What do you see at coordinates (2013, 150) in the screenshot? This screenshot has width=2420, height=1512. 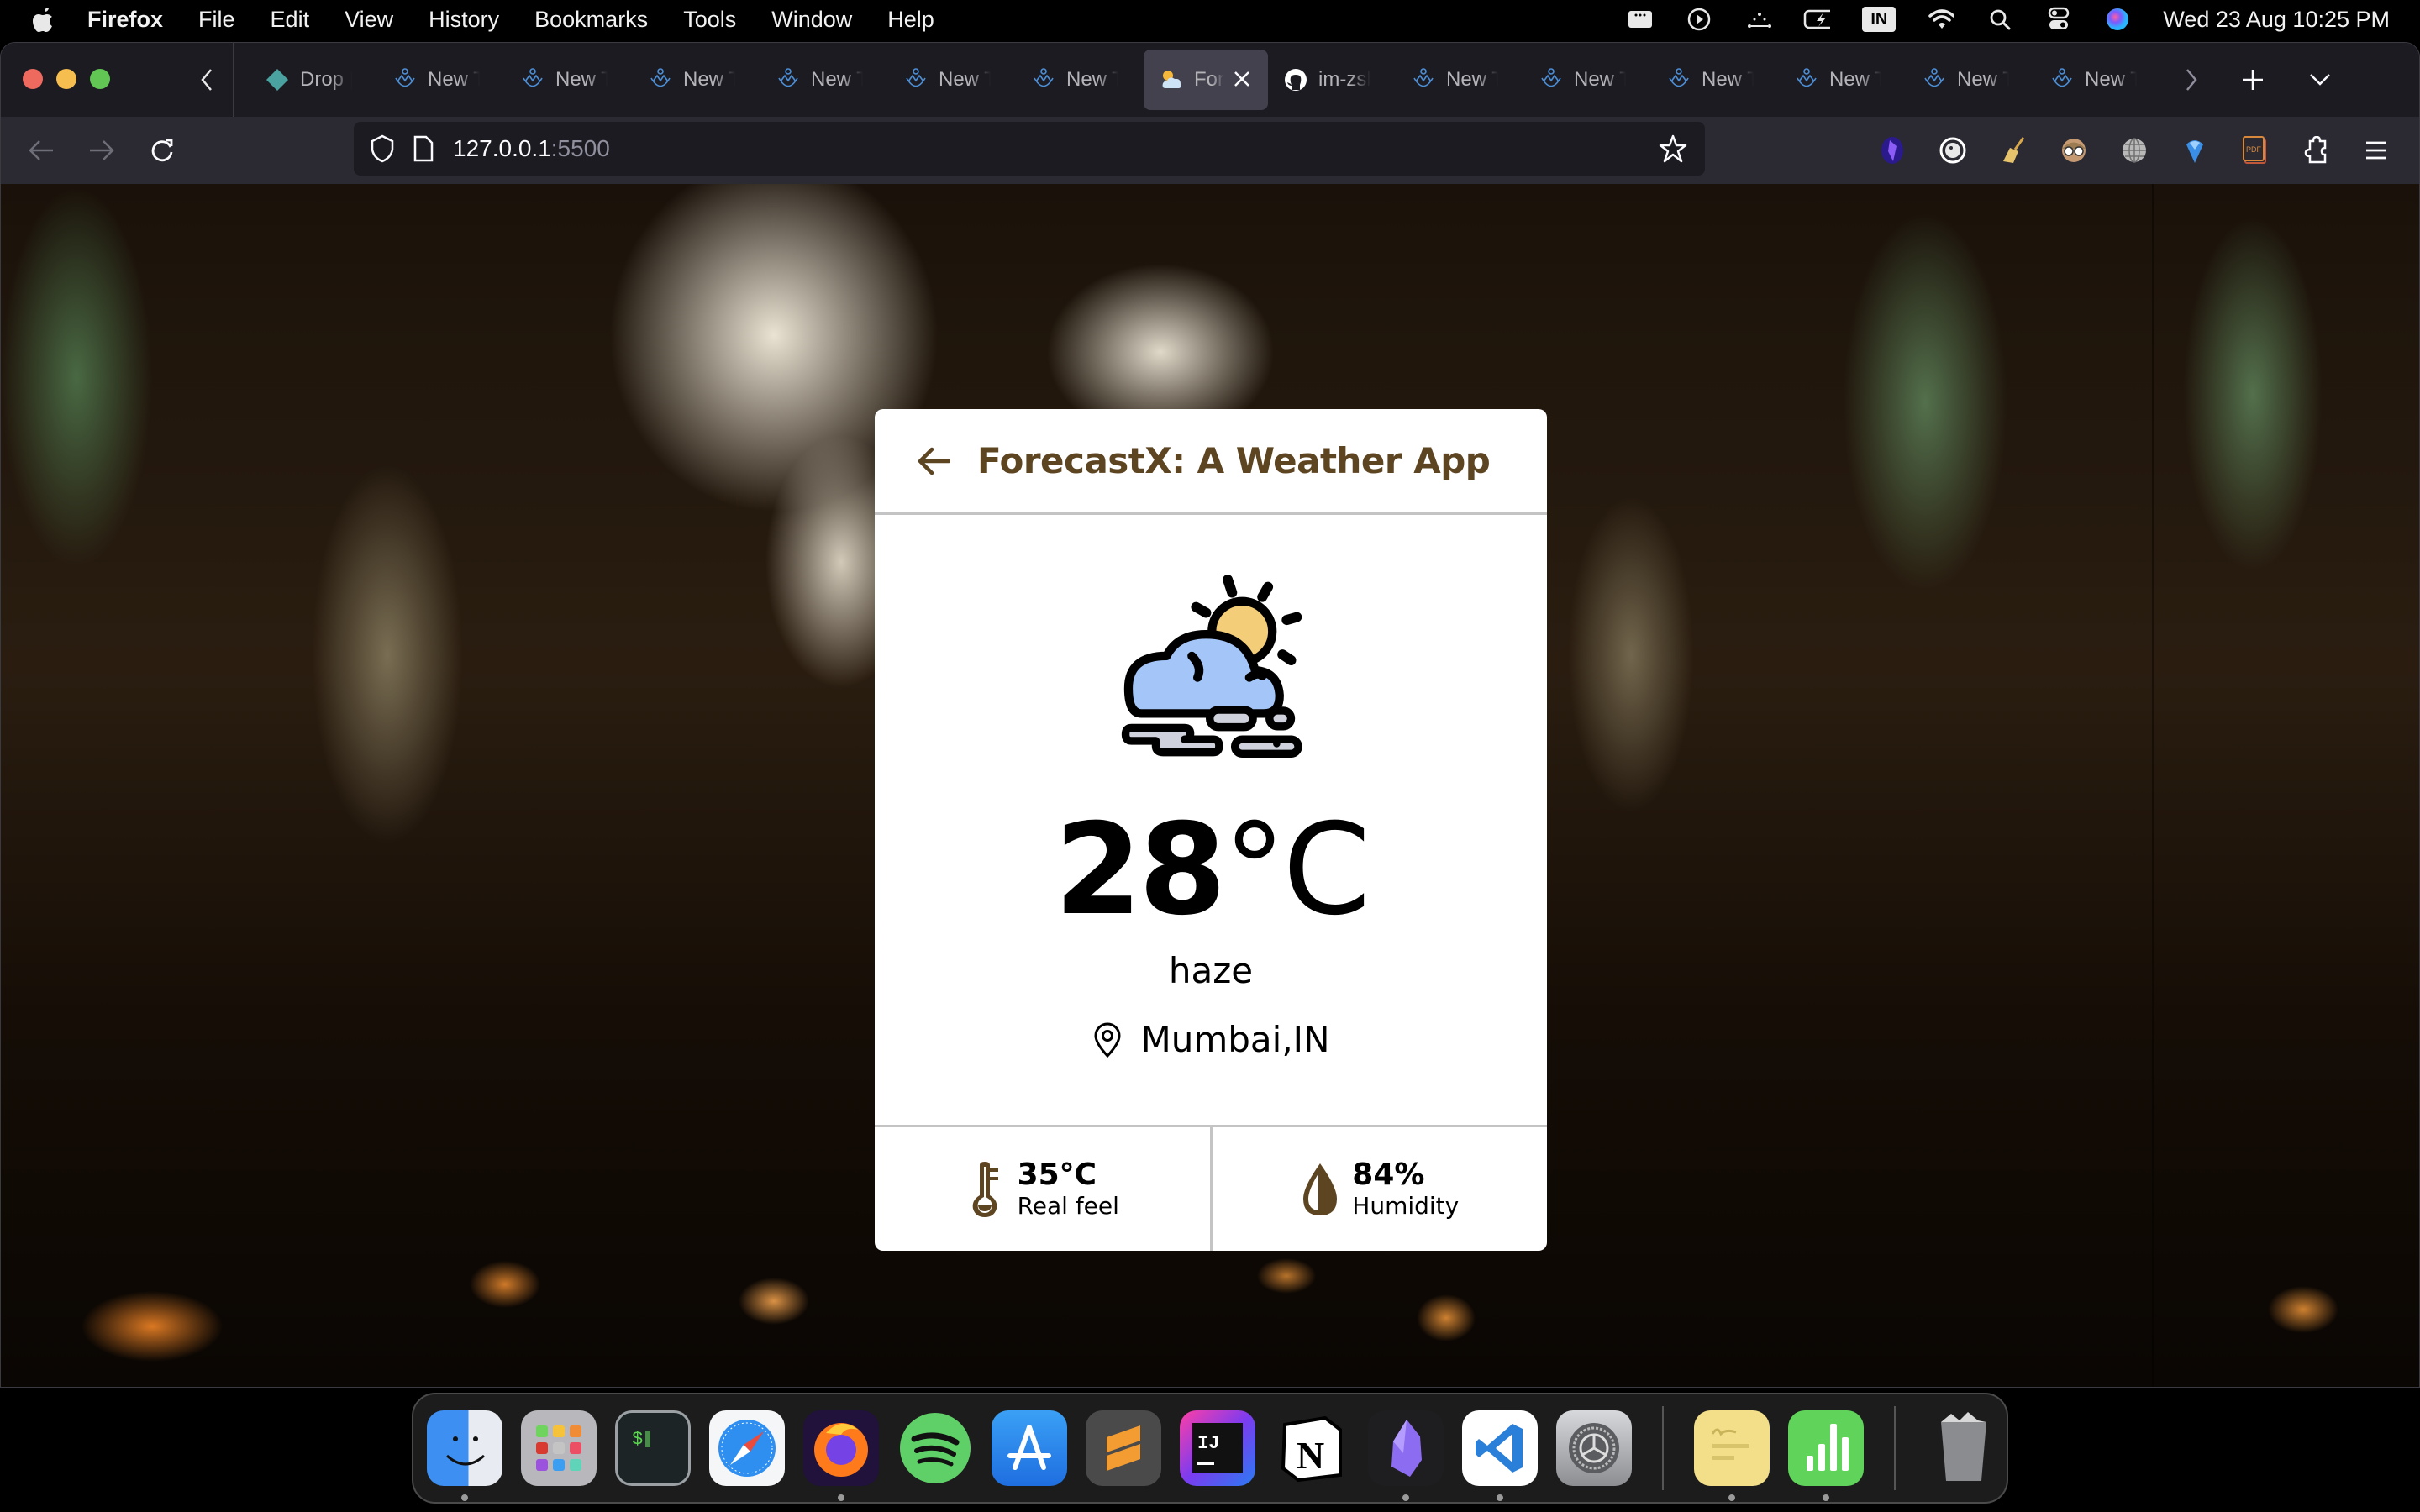 I see `broom-cleaner-extension-icon` at bounding box center [2013, 150].